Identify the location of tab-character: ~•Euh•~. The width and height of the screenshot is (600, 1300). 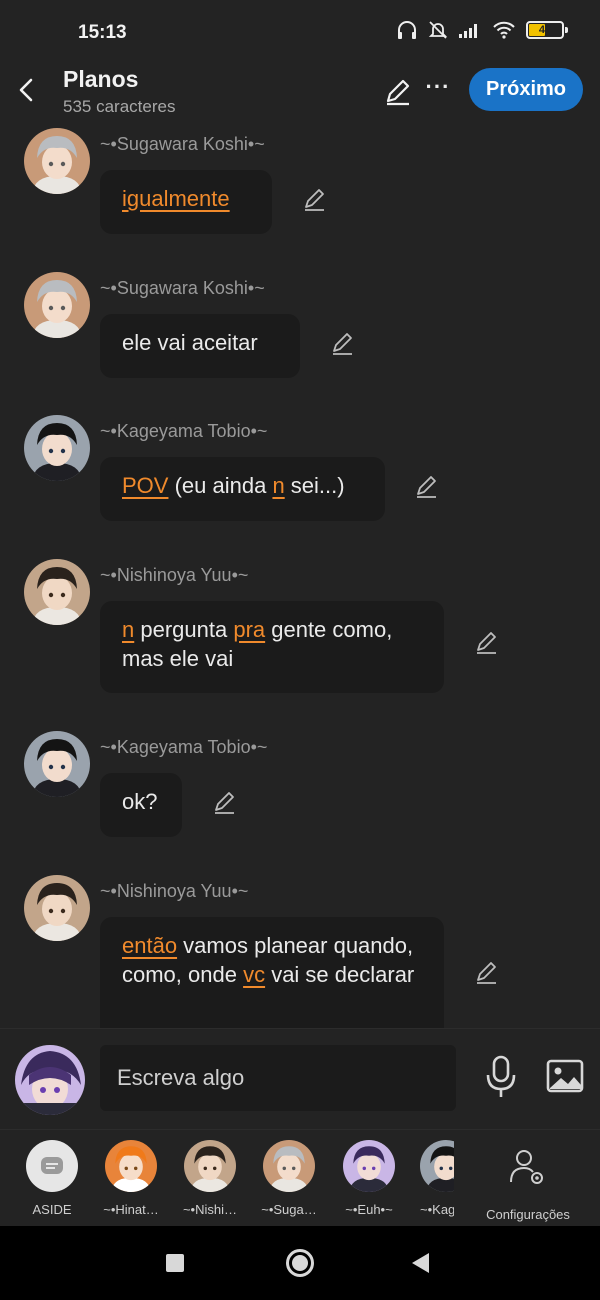
(369, 1178).